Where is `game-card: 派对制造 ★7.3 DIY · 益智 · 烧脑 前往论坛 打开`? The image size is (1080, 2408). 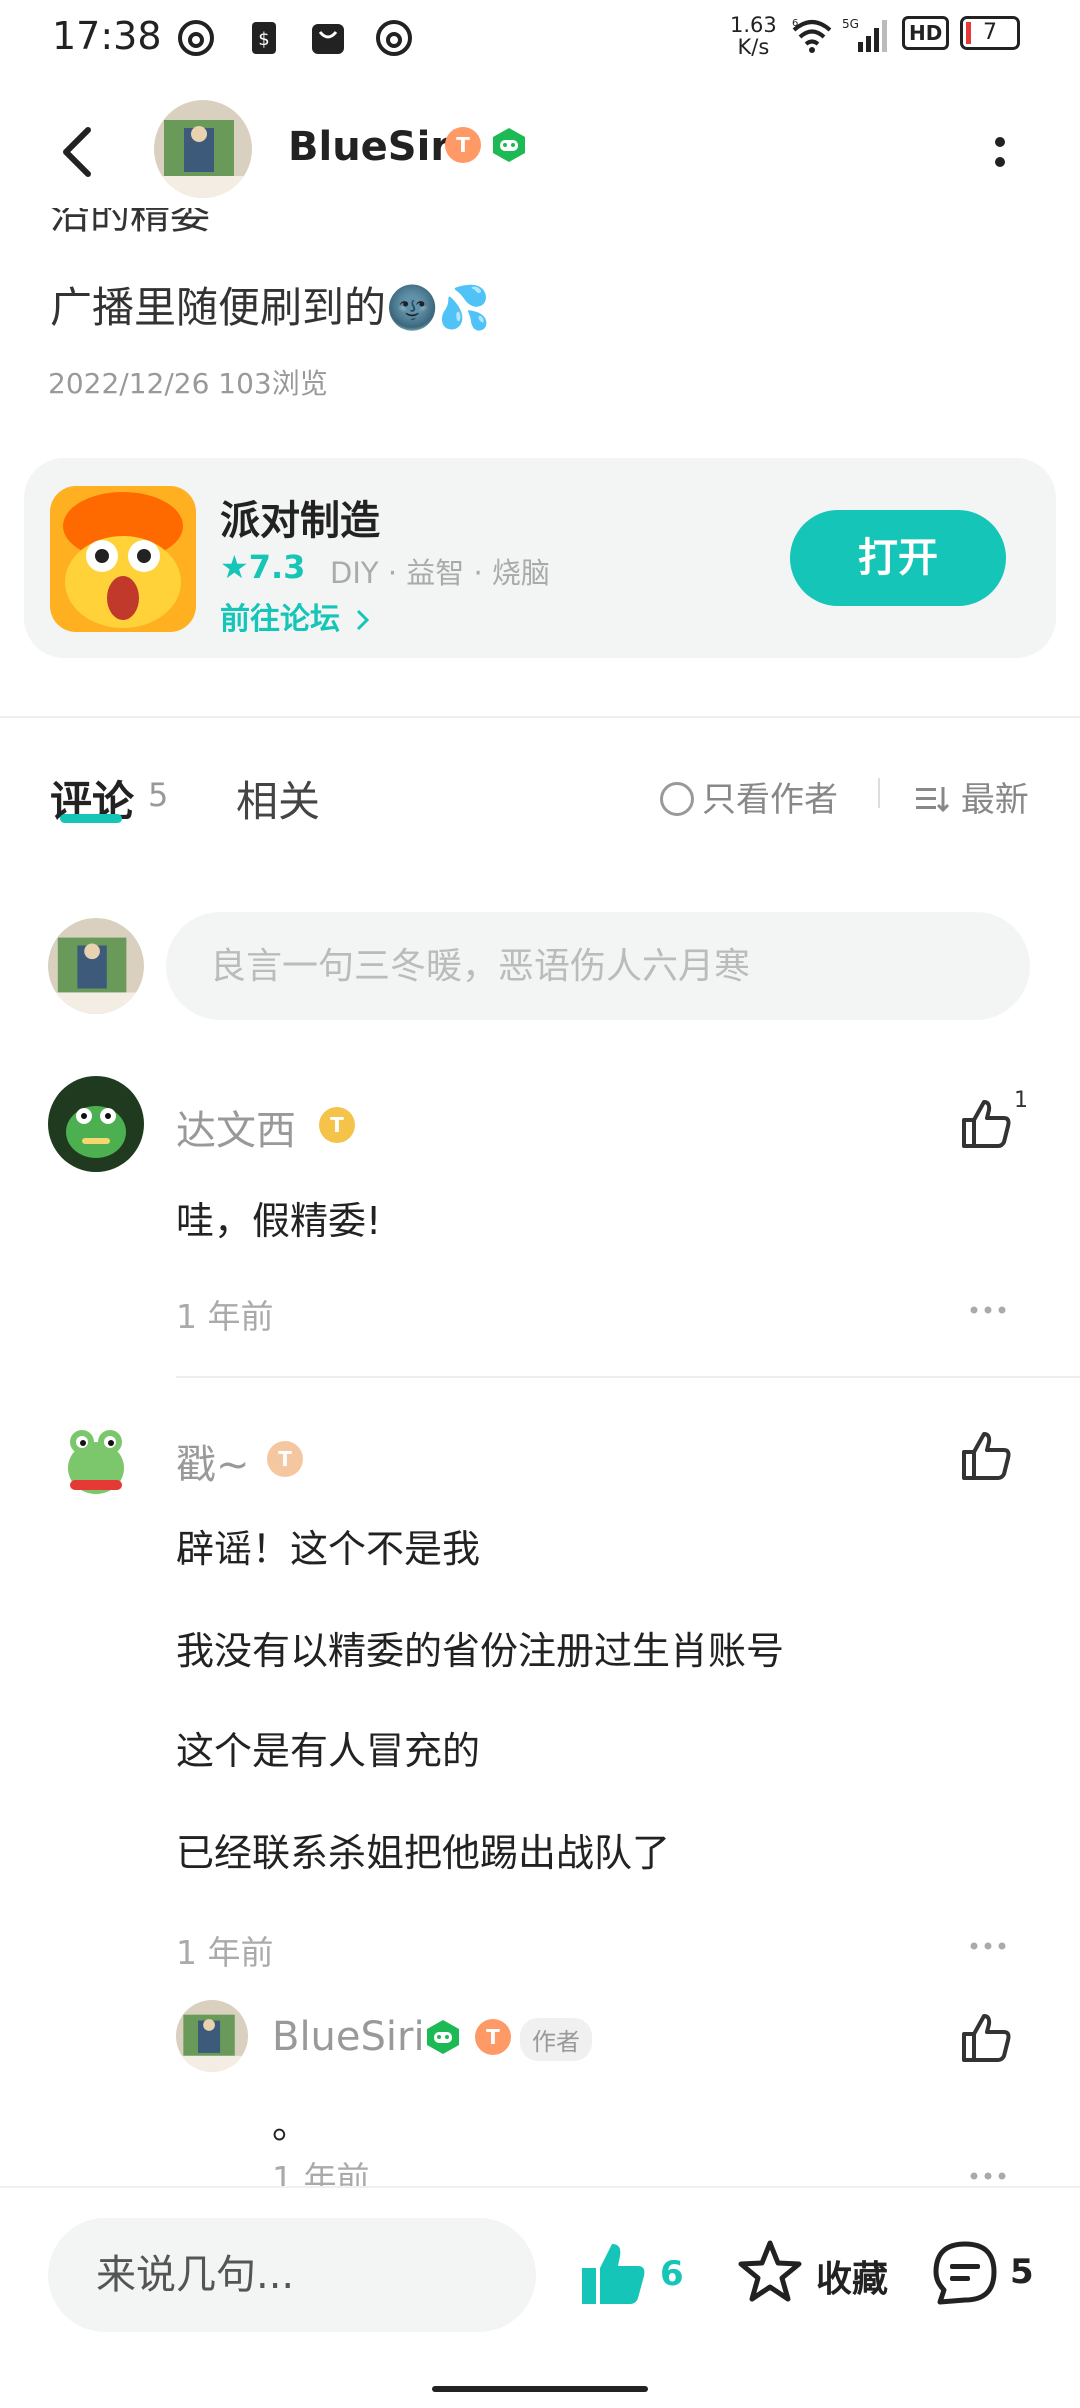
game-card: 派对制造 ★7.3 DIY · 益智 · 烧脑 前往论坛 打开 is located at coordinates (540, 558).